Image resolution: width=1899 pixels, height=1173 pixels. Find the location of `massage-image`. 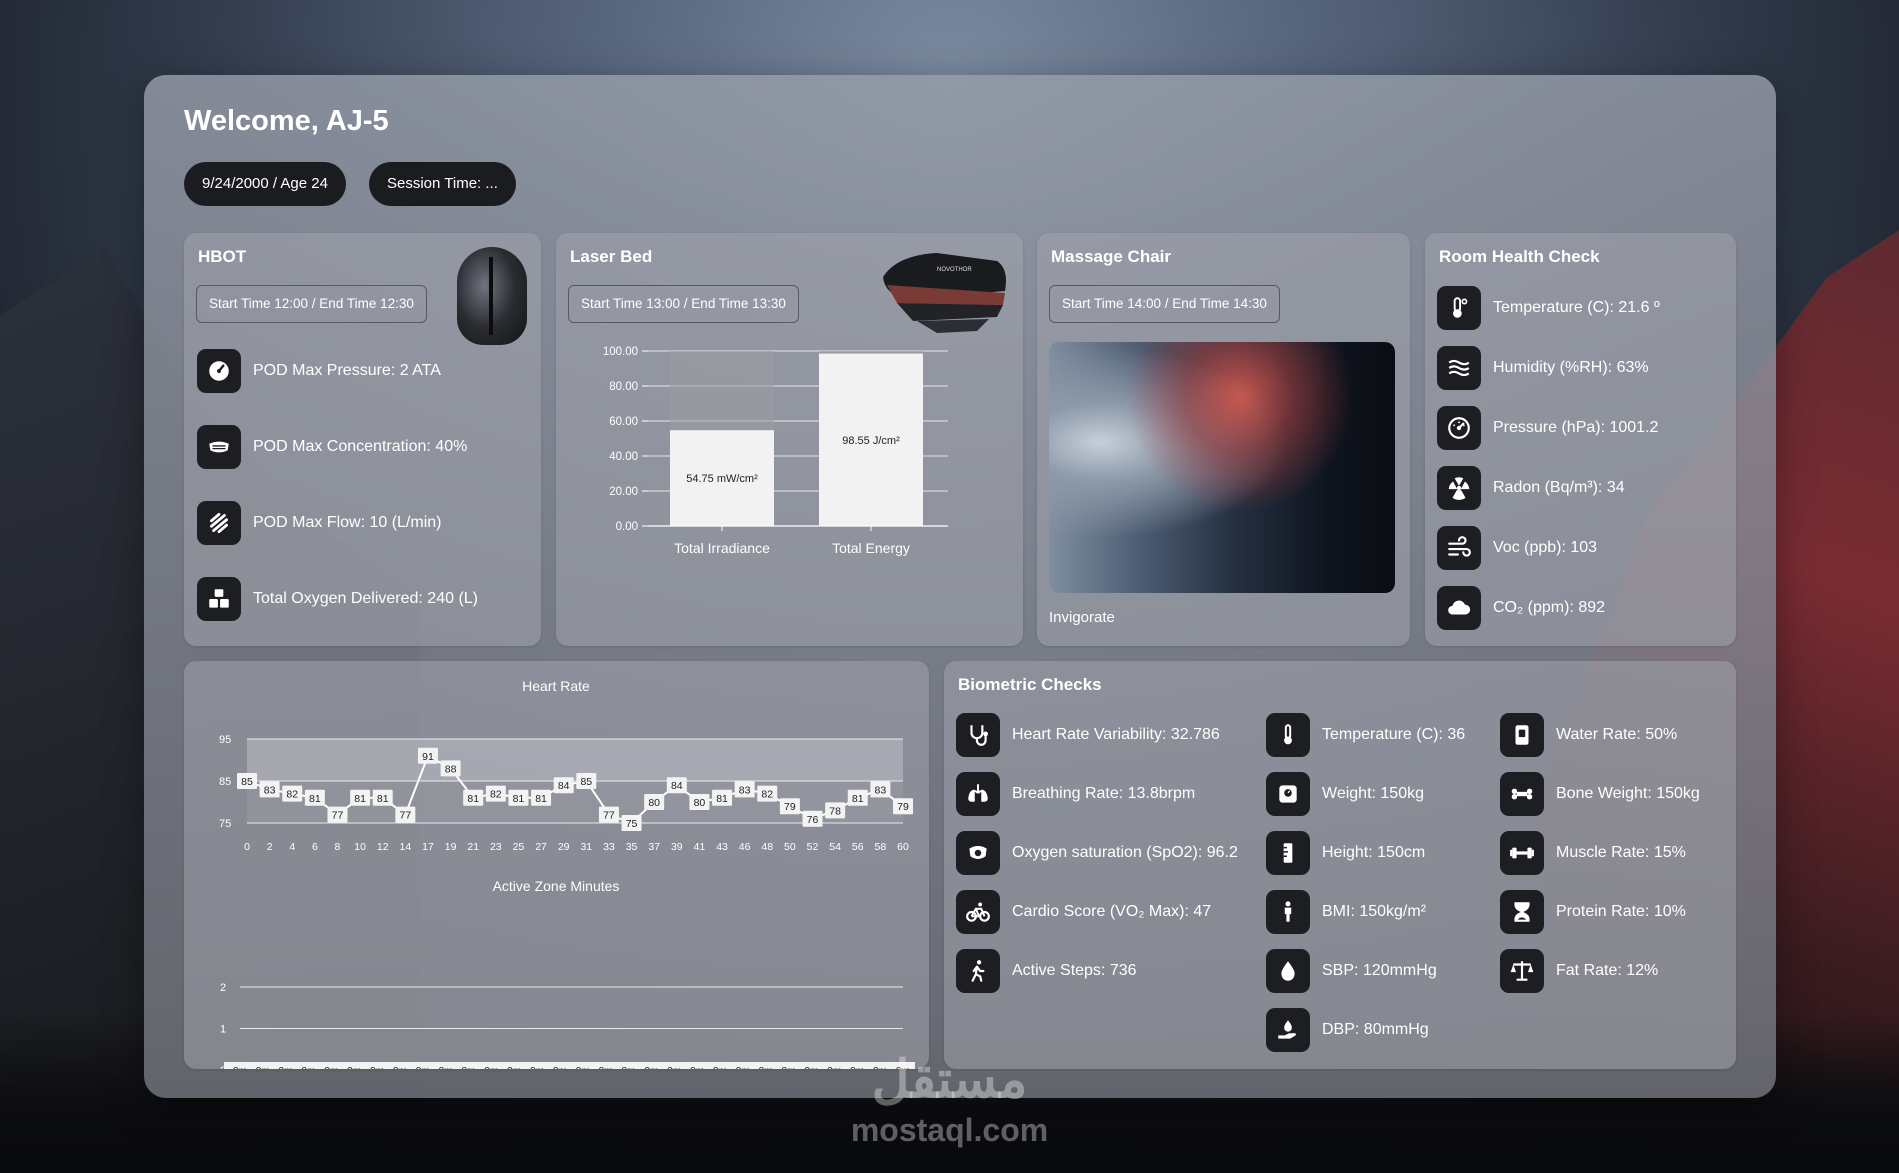

massage-image is located at coordinates (1222, 467).